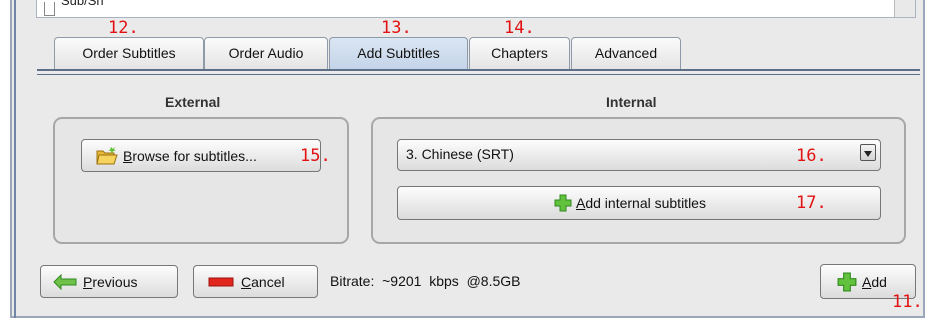  Describe the element at coordinates (811, 156) in the screenshot. I see `annotation-16: 16.` at that location.